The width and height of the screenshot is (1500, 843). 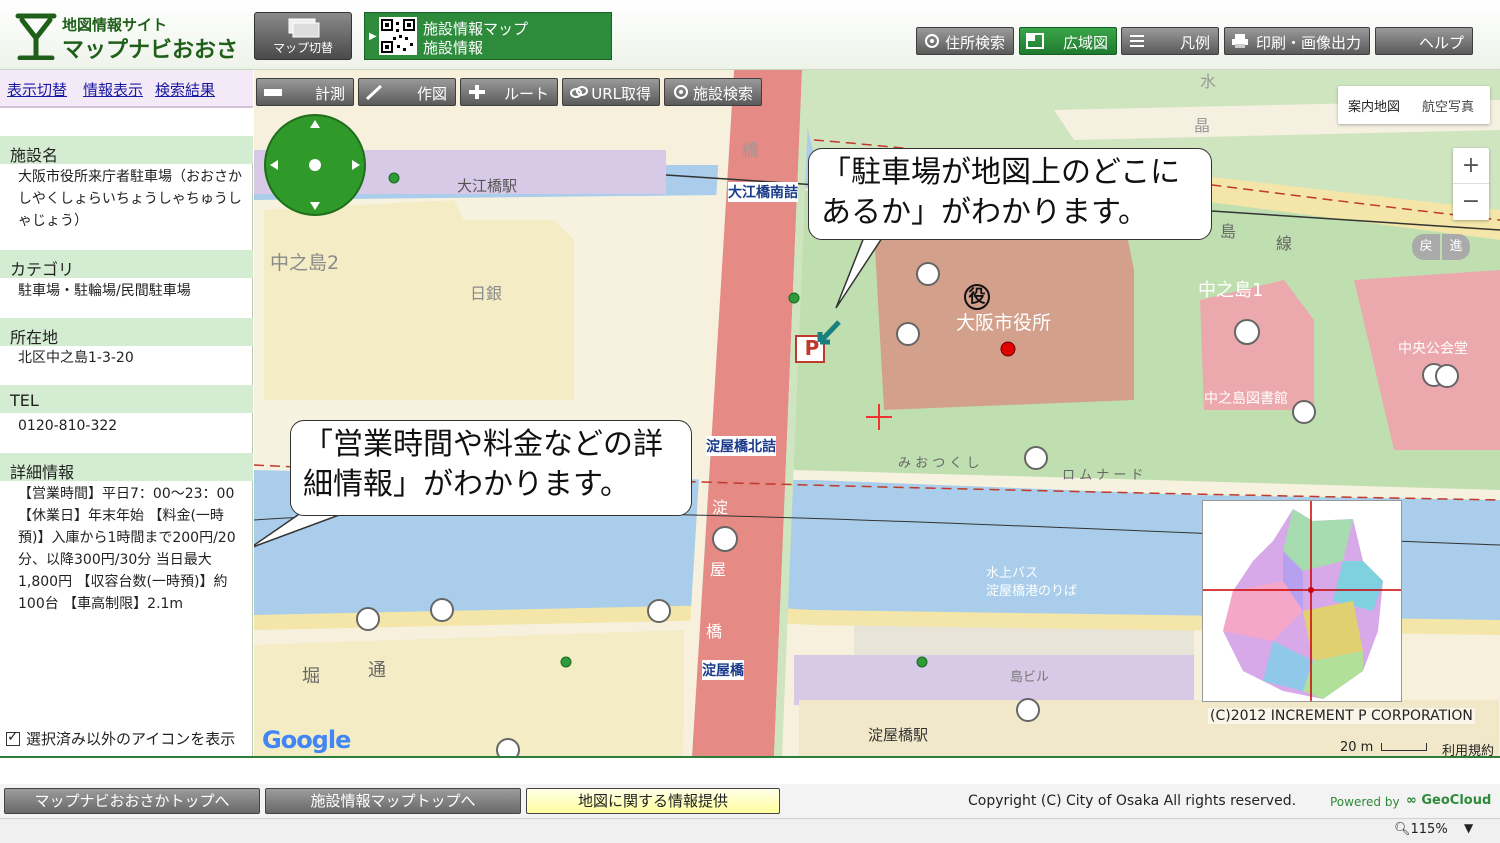 What do you see at coordinates (898, 735) in the screenshot?
I see `map-label-yodoyabashi-station: 淀屋橋駅` at bounding box center [898, 735].